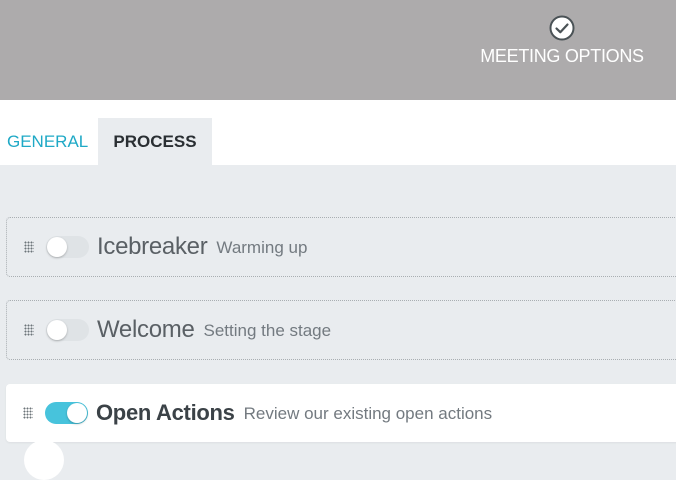 The width and height of the screenshot is (676, 480). What do you see at coordinates (165, 412) in the screenshot?
I see `stage-title: Open Actions` at bounding box center [165, 412].